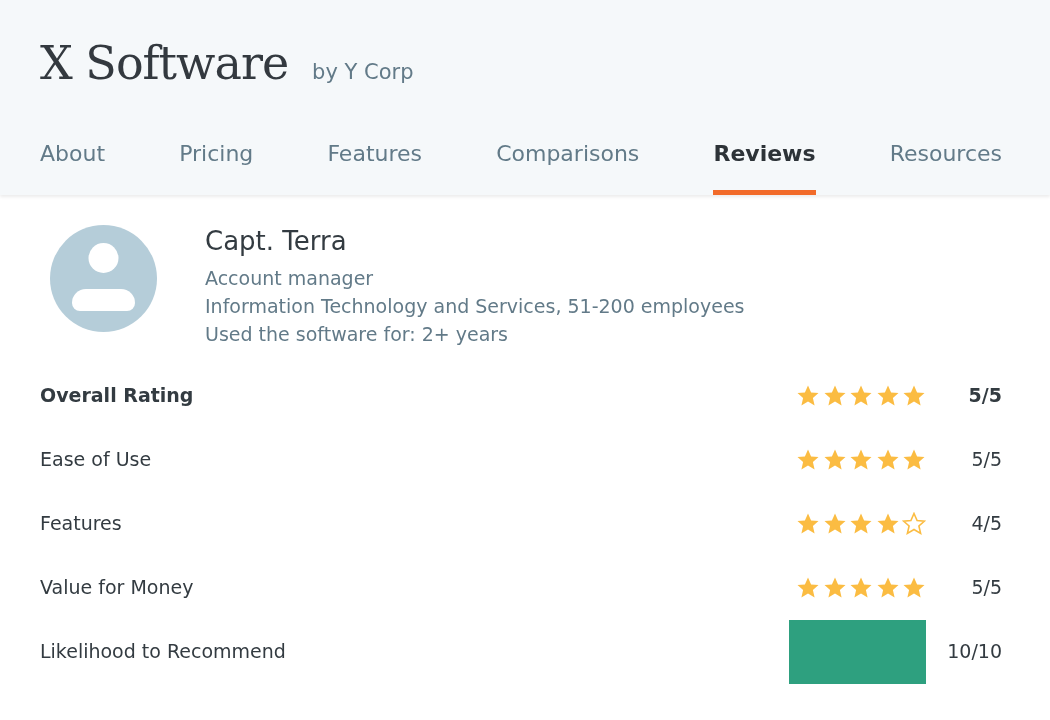 This screenshot has width=1050, height=720. I want to click on reviewer-role: Account manager, so click(290, 278).